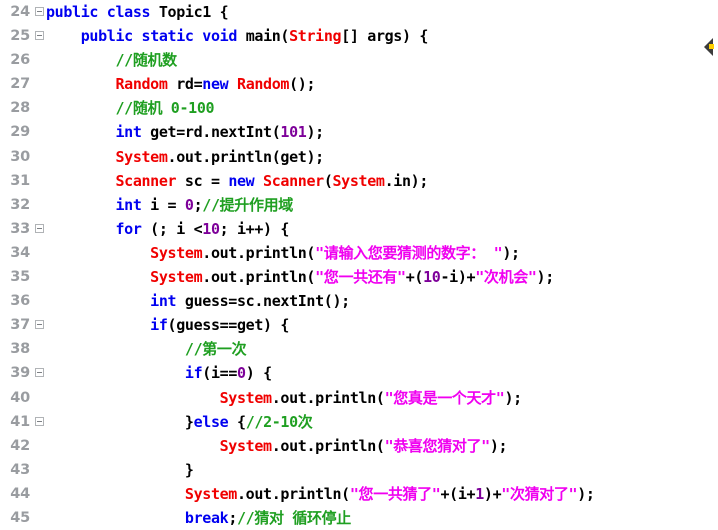 The width and height of the screenshot is (718, 530). I want to click on gutter-row: 39, so click(23, 373).